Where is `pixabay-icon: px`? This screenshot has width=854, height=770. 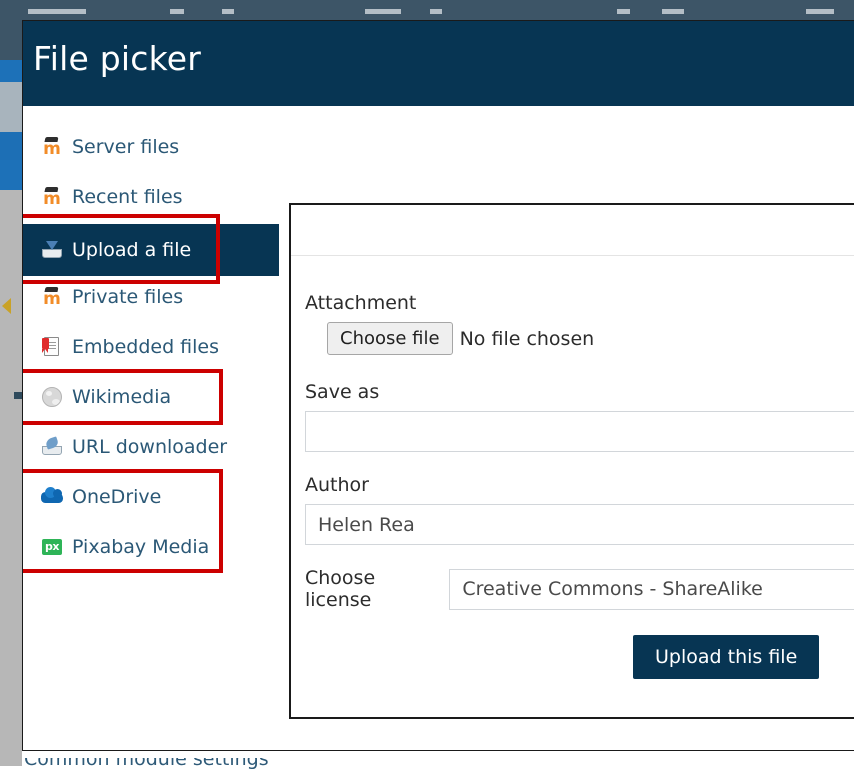
pixabay-icon: px is located at coordinates (52, 547).